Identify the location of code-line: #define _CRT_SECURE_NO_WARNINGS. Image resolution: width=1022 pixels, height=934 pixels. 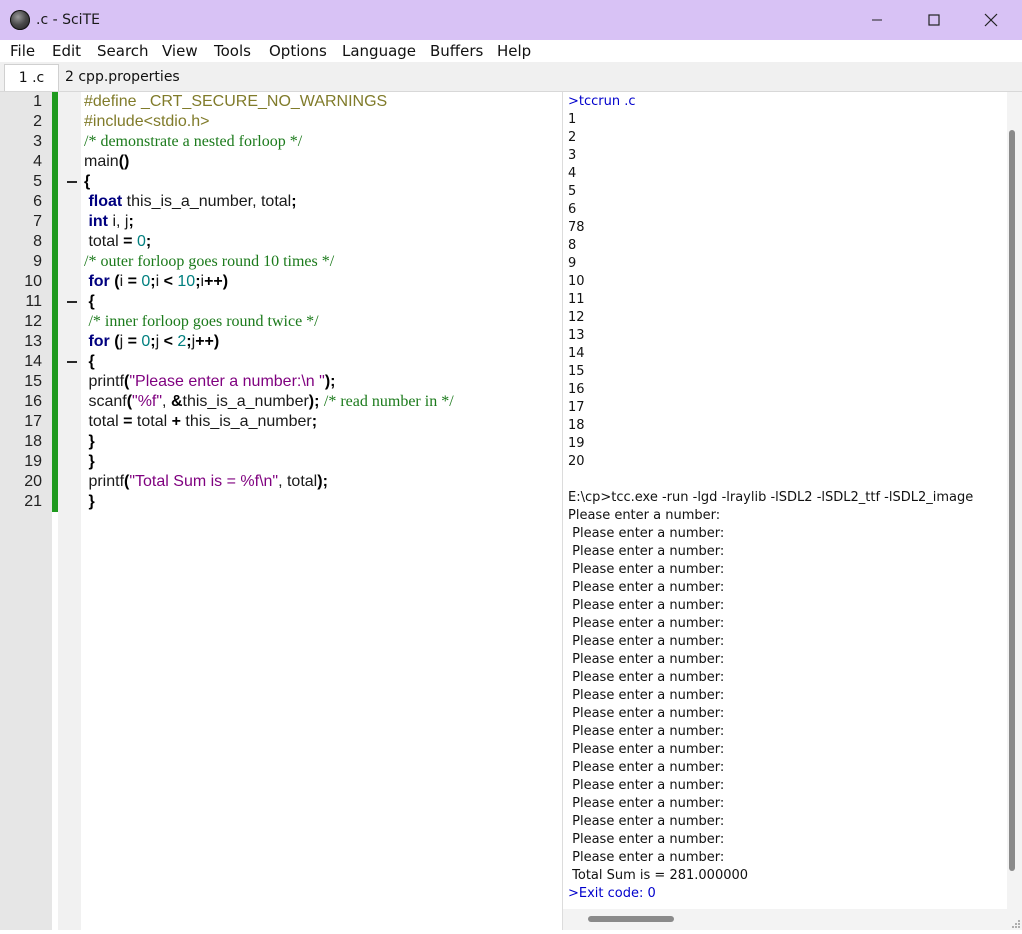
(235, 102).